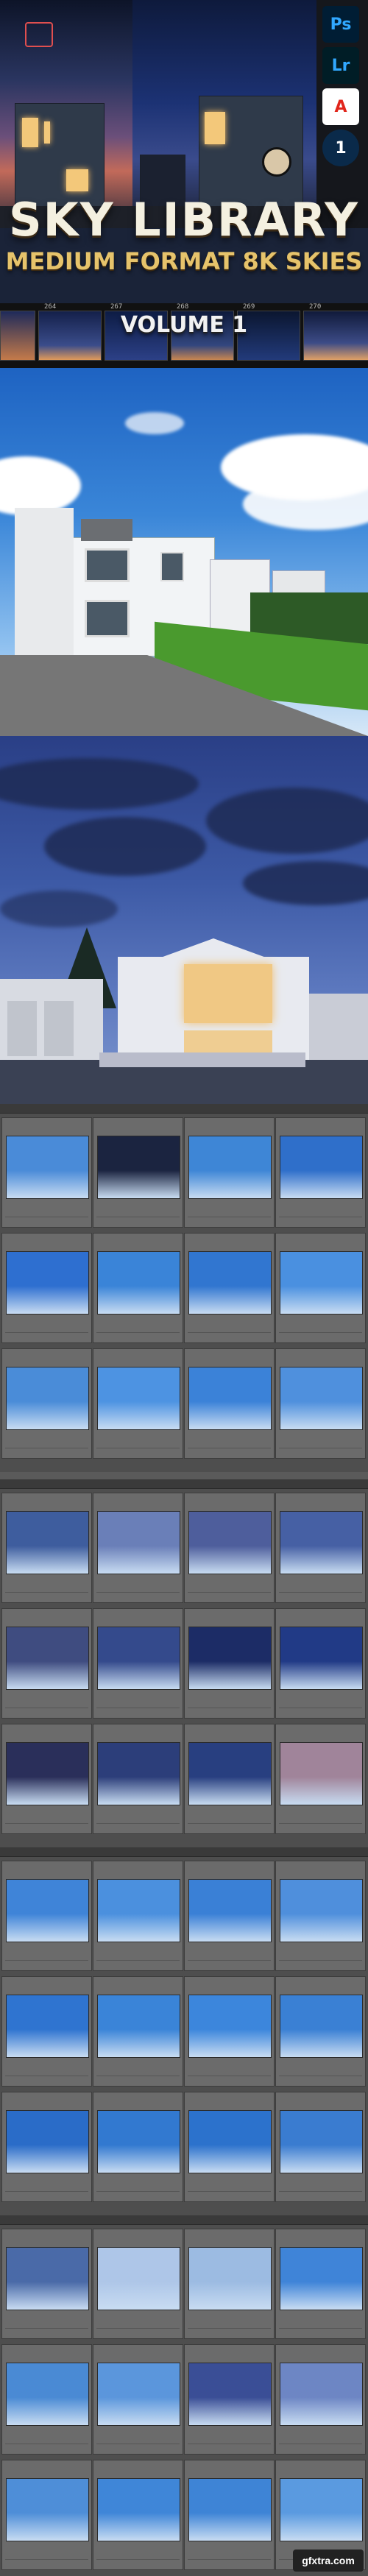  What do you see at coordinates (340, 65) in the screenshot?
I see `lightroom-icon: Lr` at bounding box center [340, 65].